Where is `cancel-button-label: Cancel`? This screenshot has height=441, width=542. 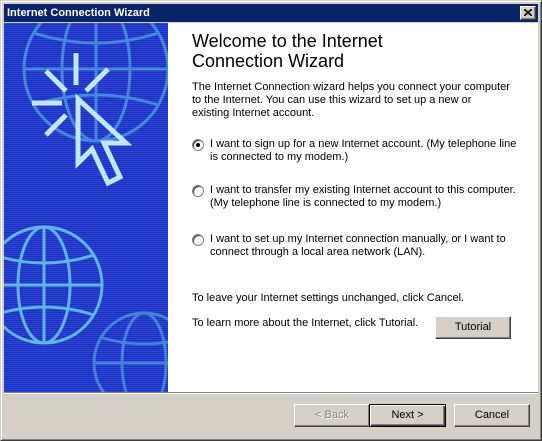 cancel-button-label: Cancel is located at coordinates (492, 415).